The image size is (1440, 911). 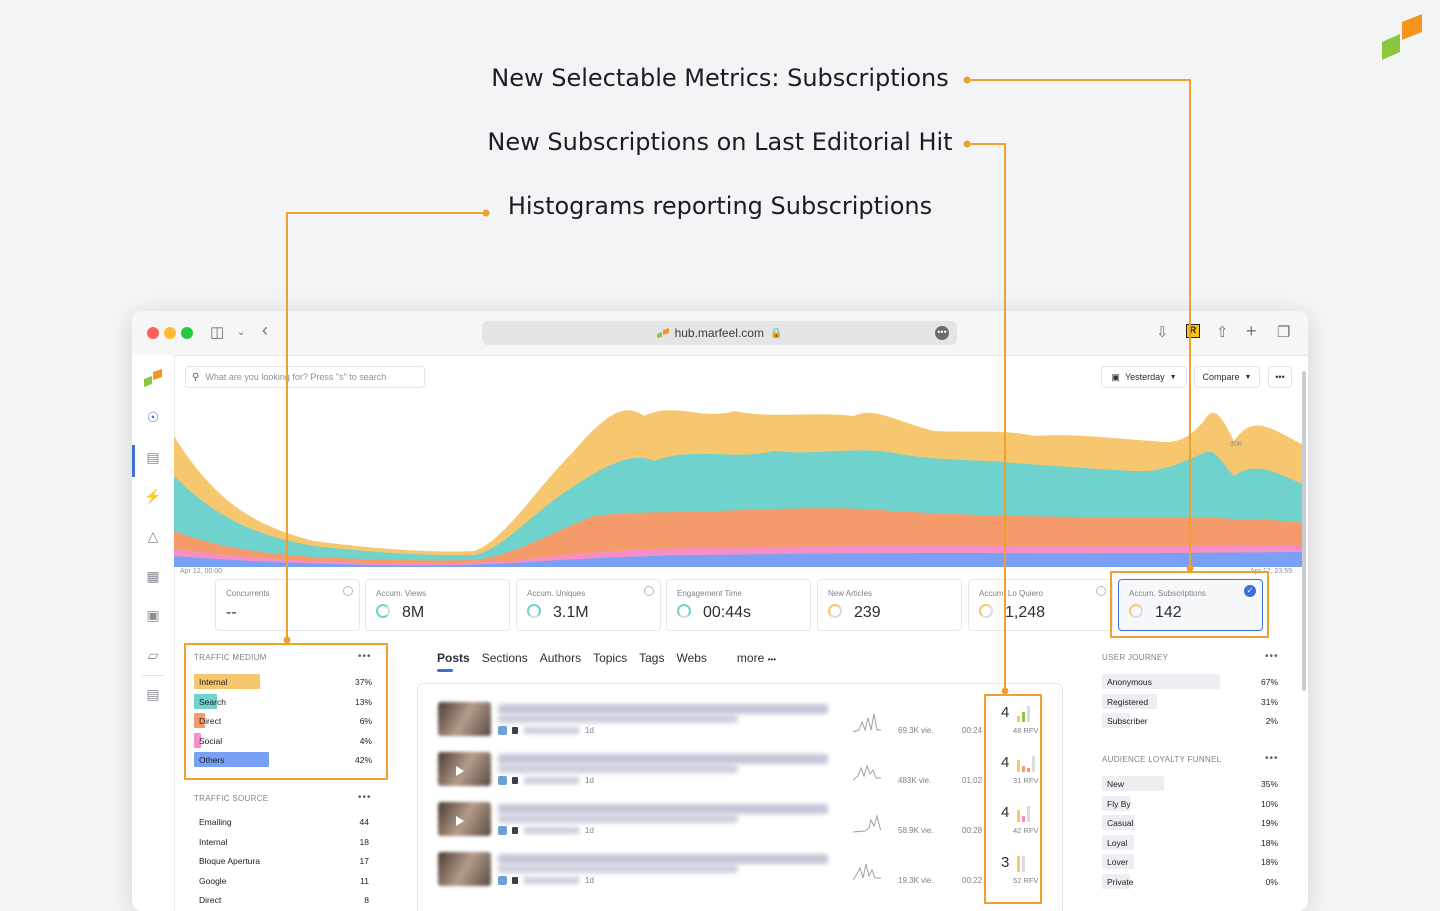 I want to click on highlight-traffic-medium, so click(x=286, y=711).